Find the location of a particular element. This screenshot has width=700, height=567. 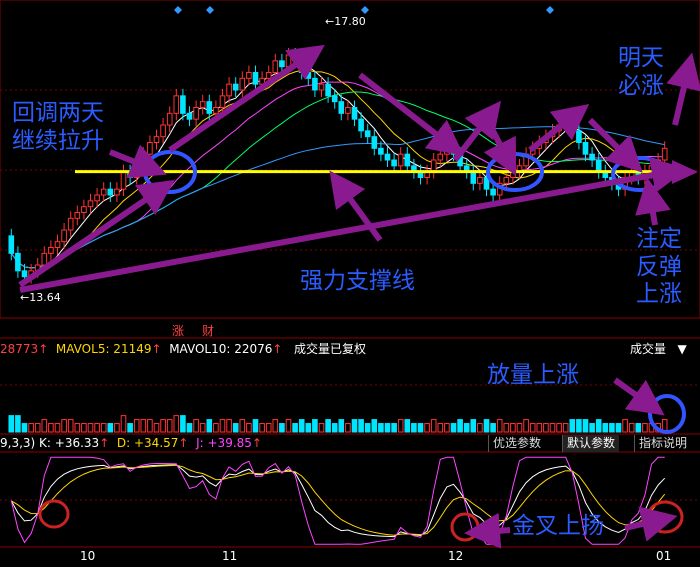

volume-selector: 成交量 ▼ is located at coordinates (658, 348).